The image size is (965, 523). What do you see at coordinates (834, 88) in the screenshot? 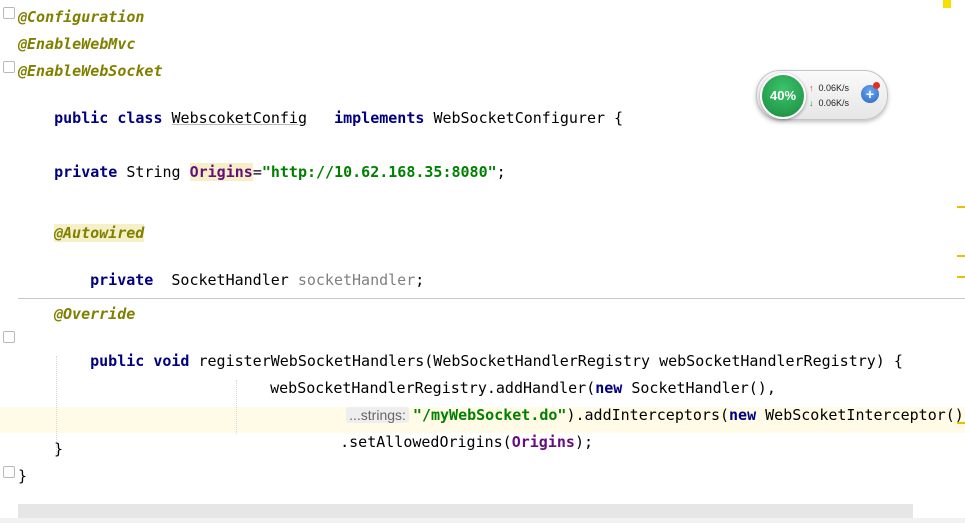
I see `upload-speed-value: 0.06K/s` at bounding box center [834, 88].